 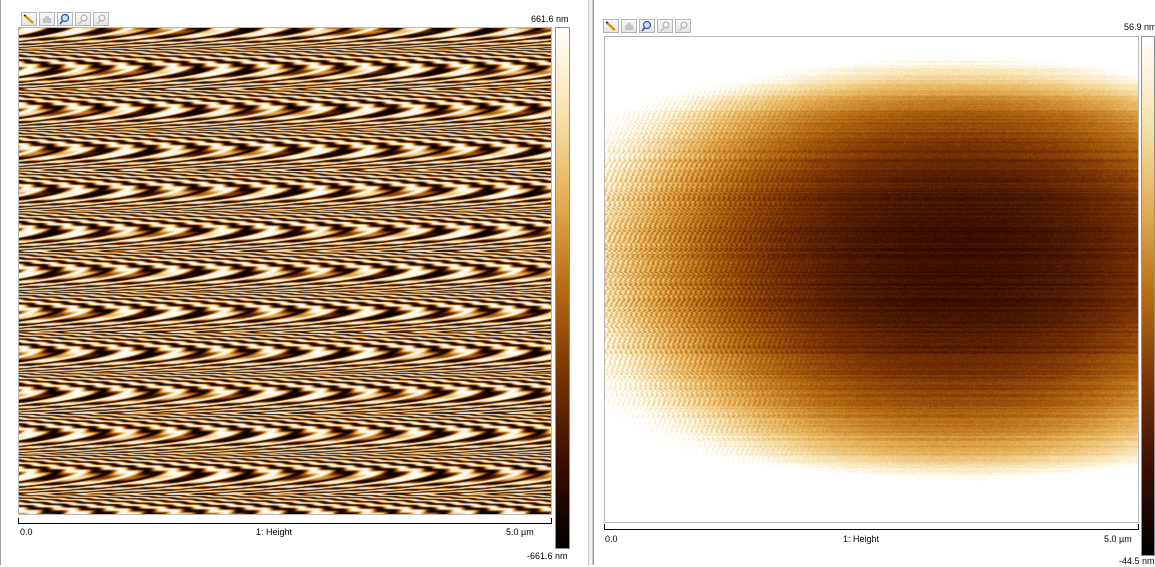 I want to click on left-x-axis, so click(x=285, y=523).